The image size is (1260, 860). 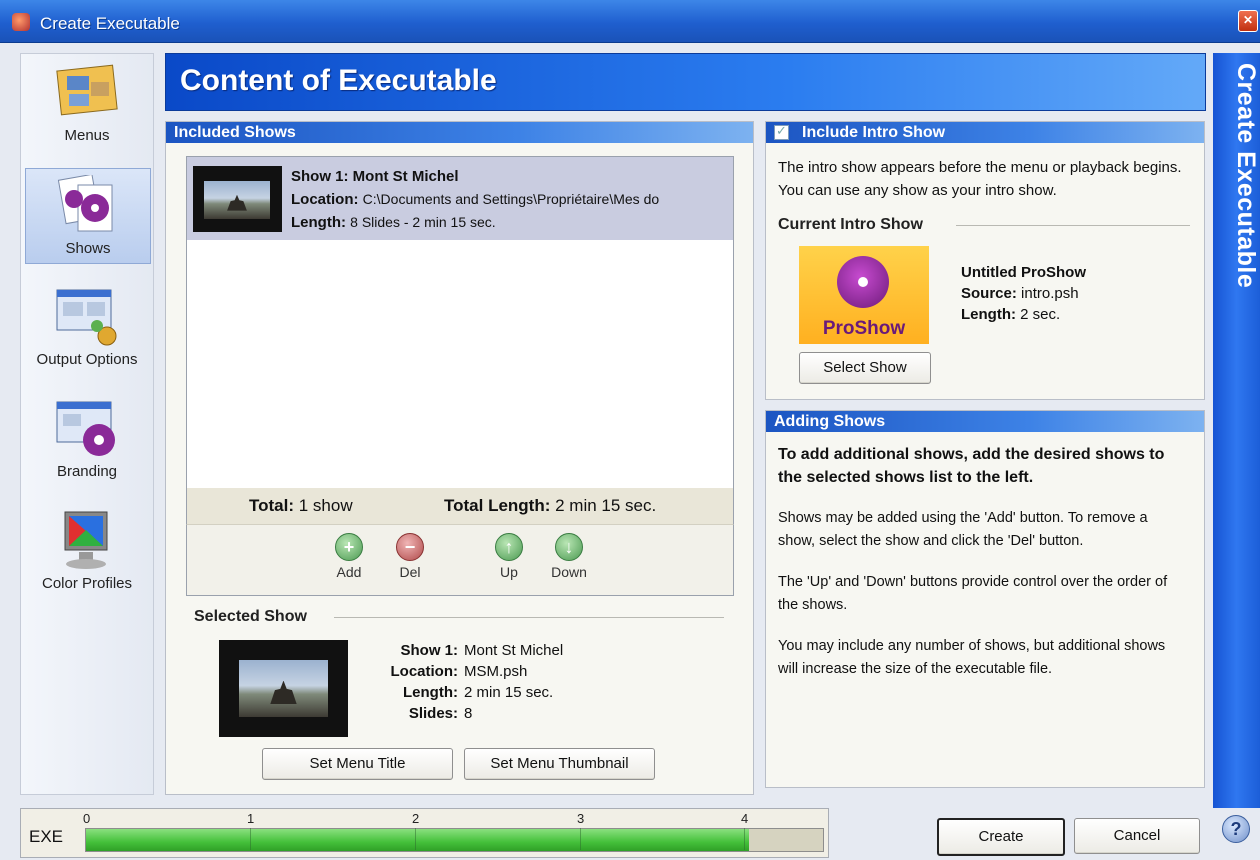 I want to click on tick-label: 1, so click(x=251, y=818).